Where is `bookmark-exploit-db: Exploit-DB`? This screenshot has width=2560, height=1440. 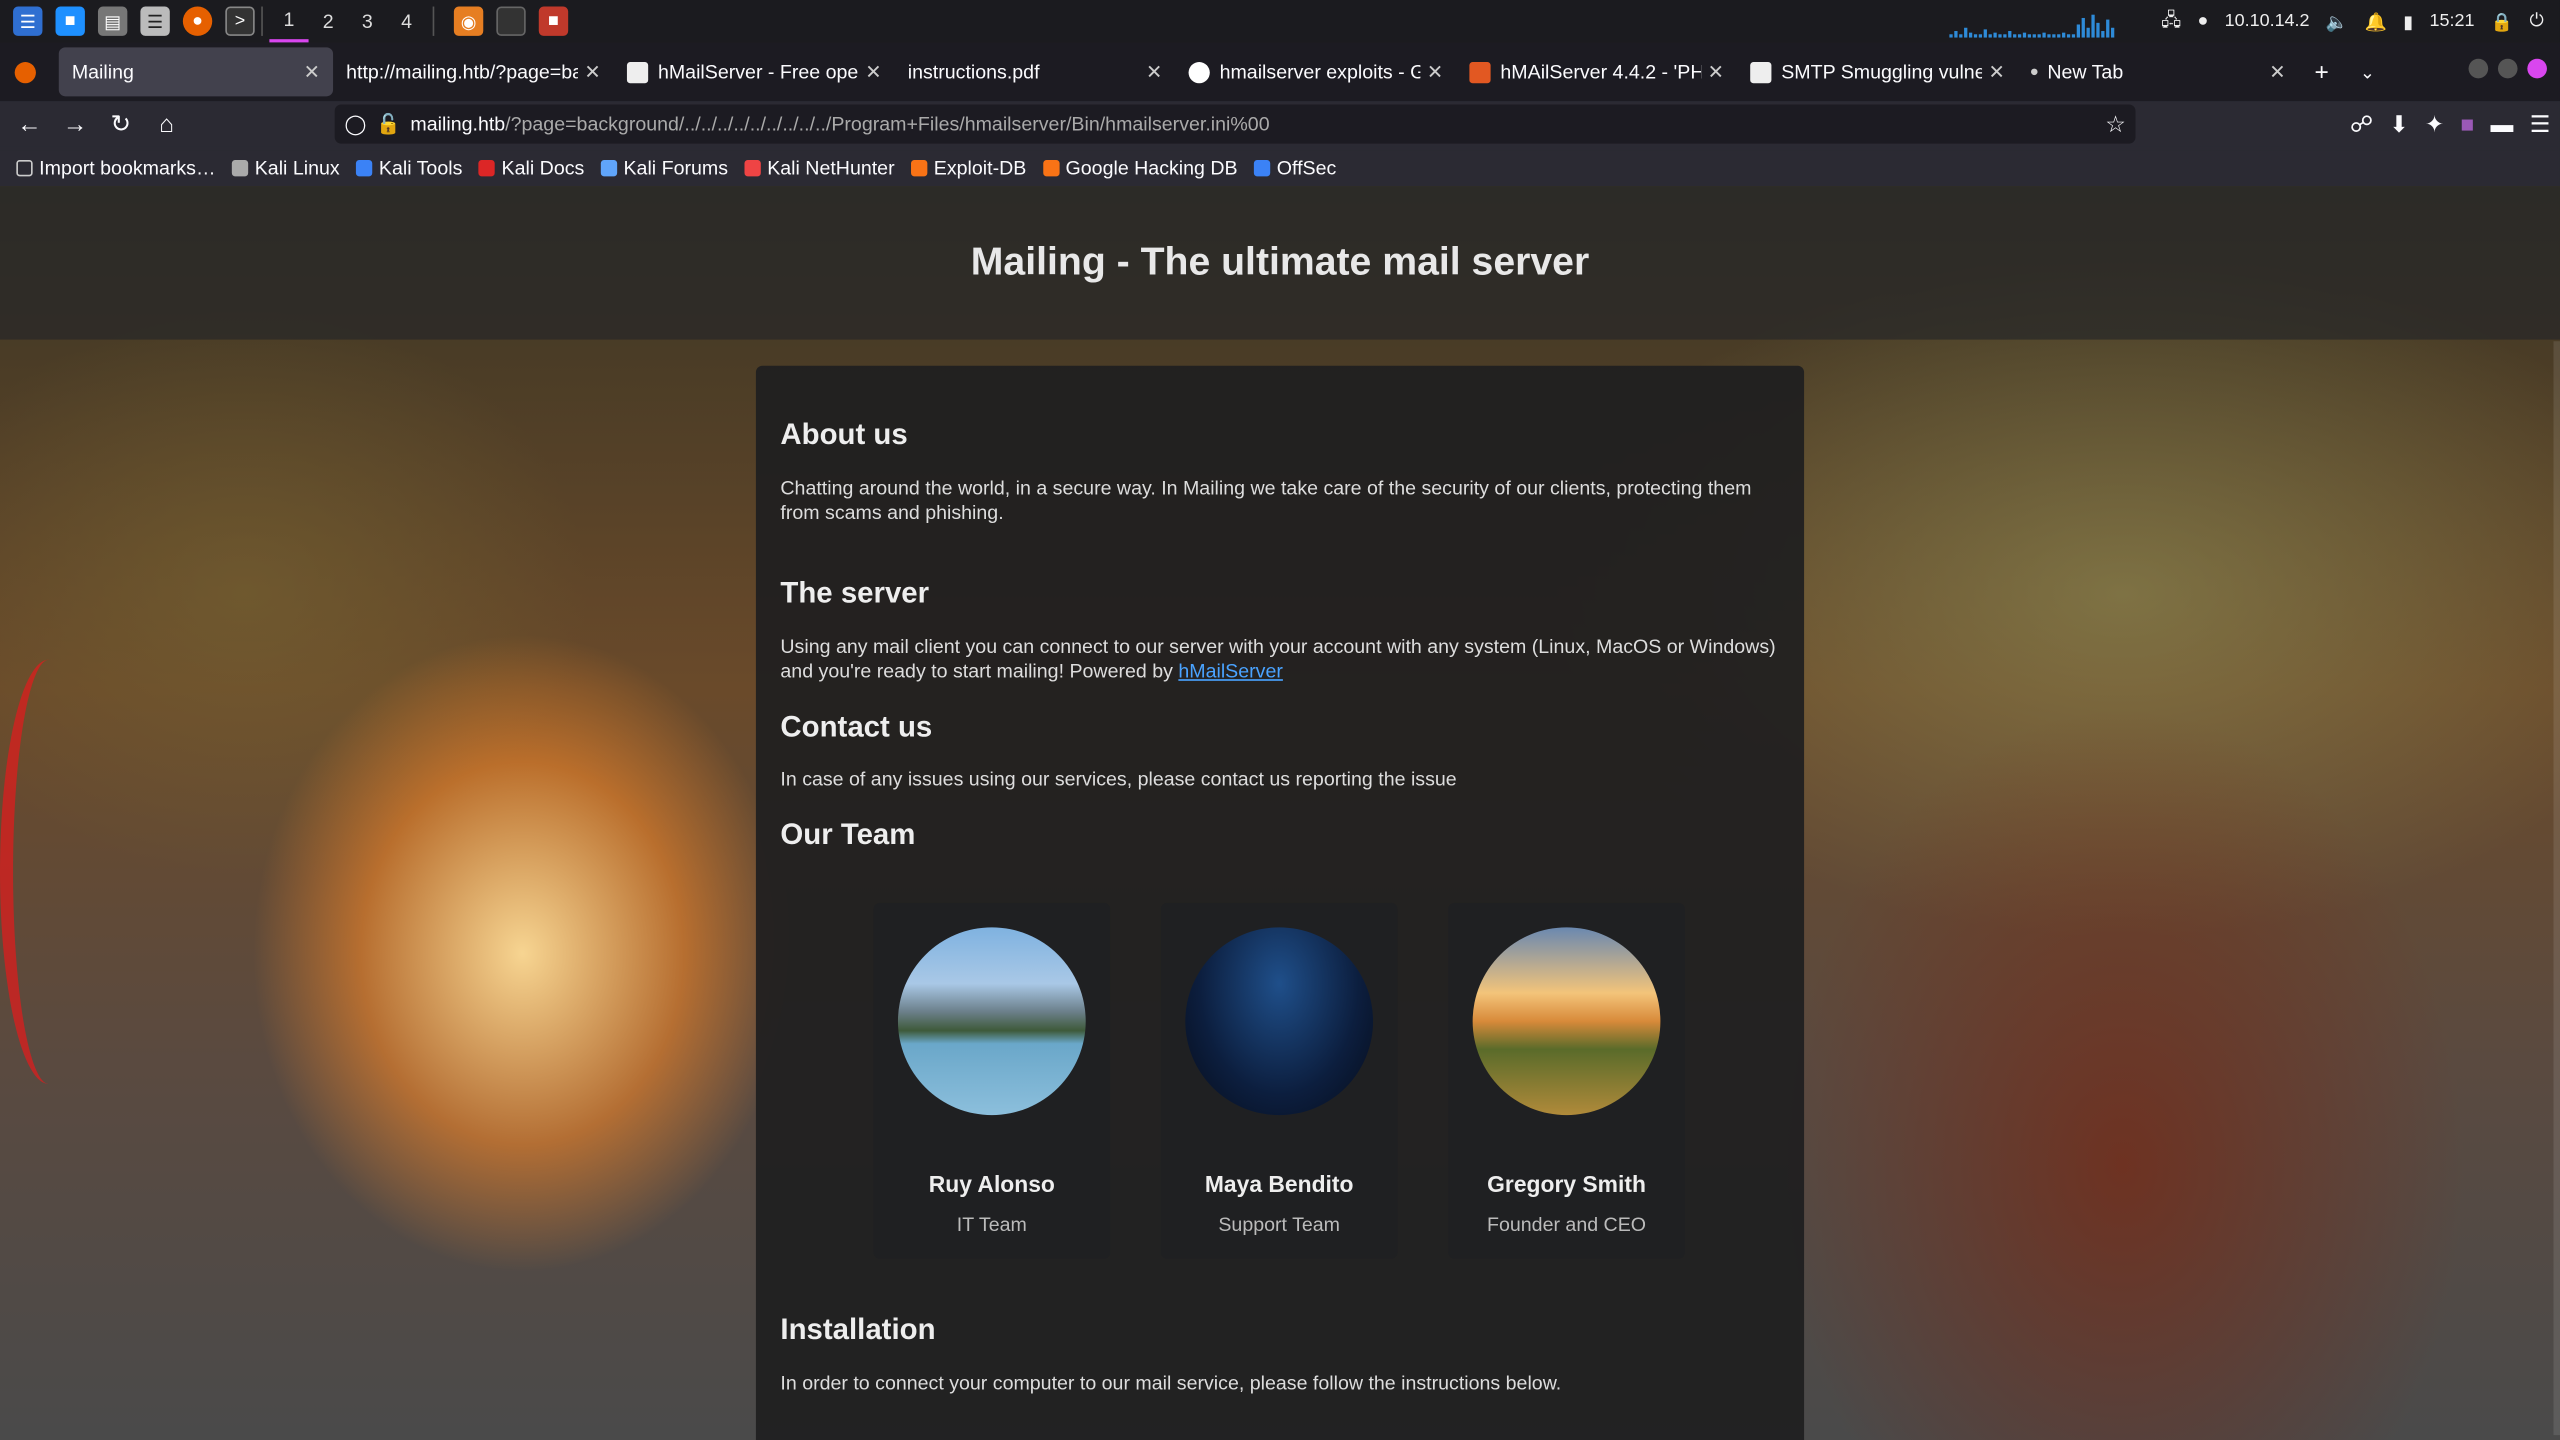
bookmark-exploit-db: Exploit-DB is located at coordinates (968, 168).